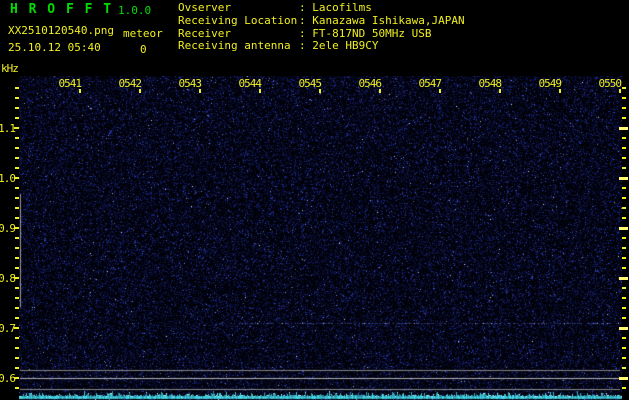  What do you see at coordinates (130, 83) in the screenshot?
I see `time-tick-label: 0542` at bounding box center [130, 83].